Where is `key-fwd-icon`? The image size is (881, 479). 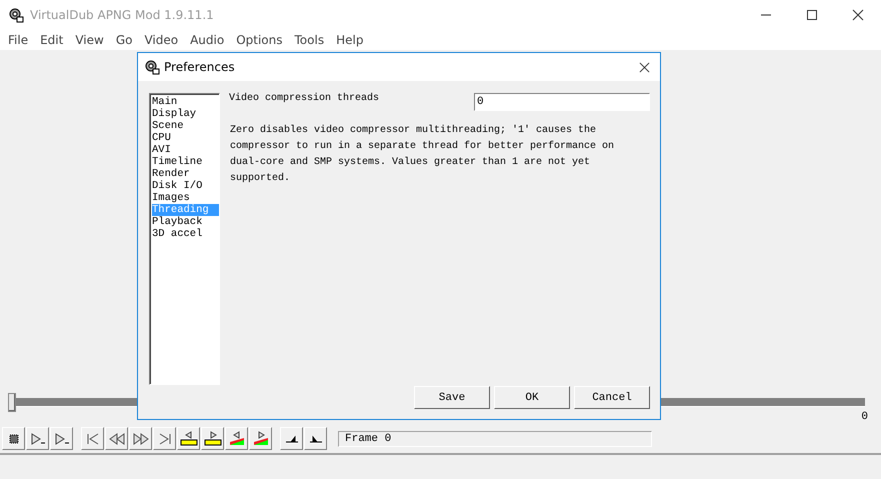
key-fwd-icon is located at coordinates (212, 438).